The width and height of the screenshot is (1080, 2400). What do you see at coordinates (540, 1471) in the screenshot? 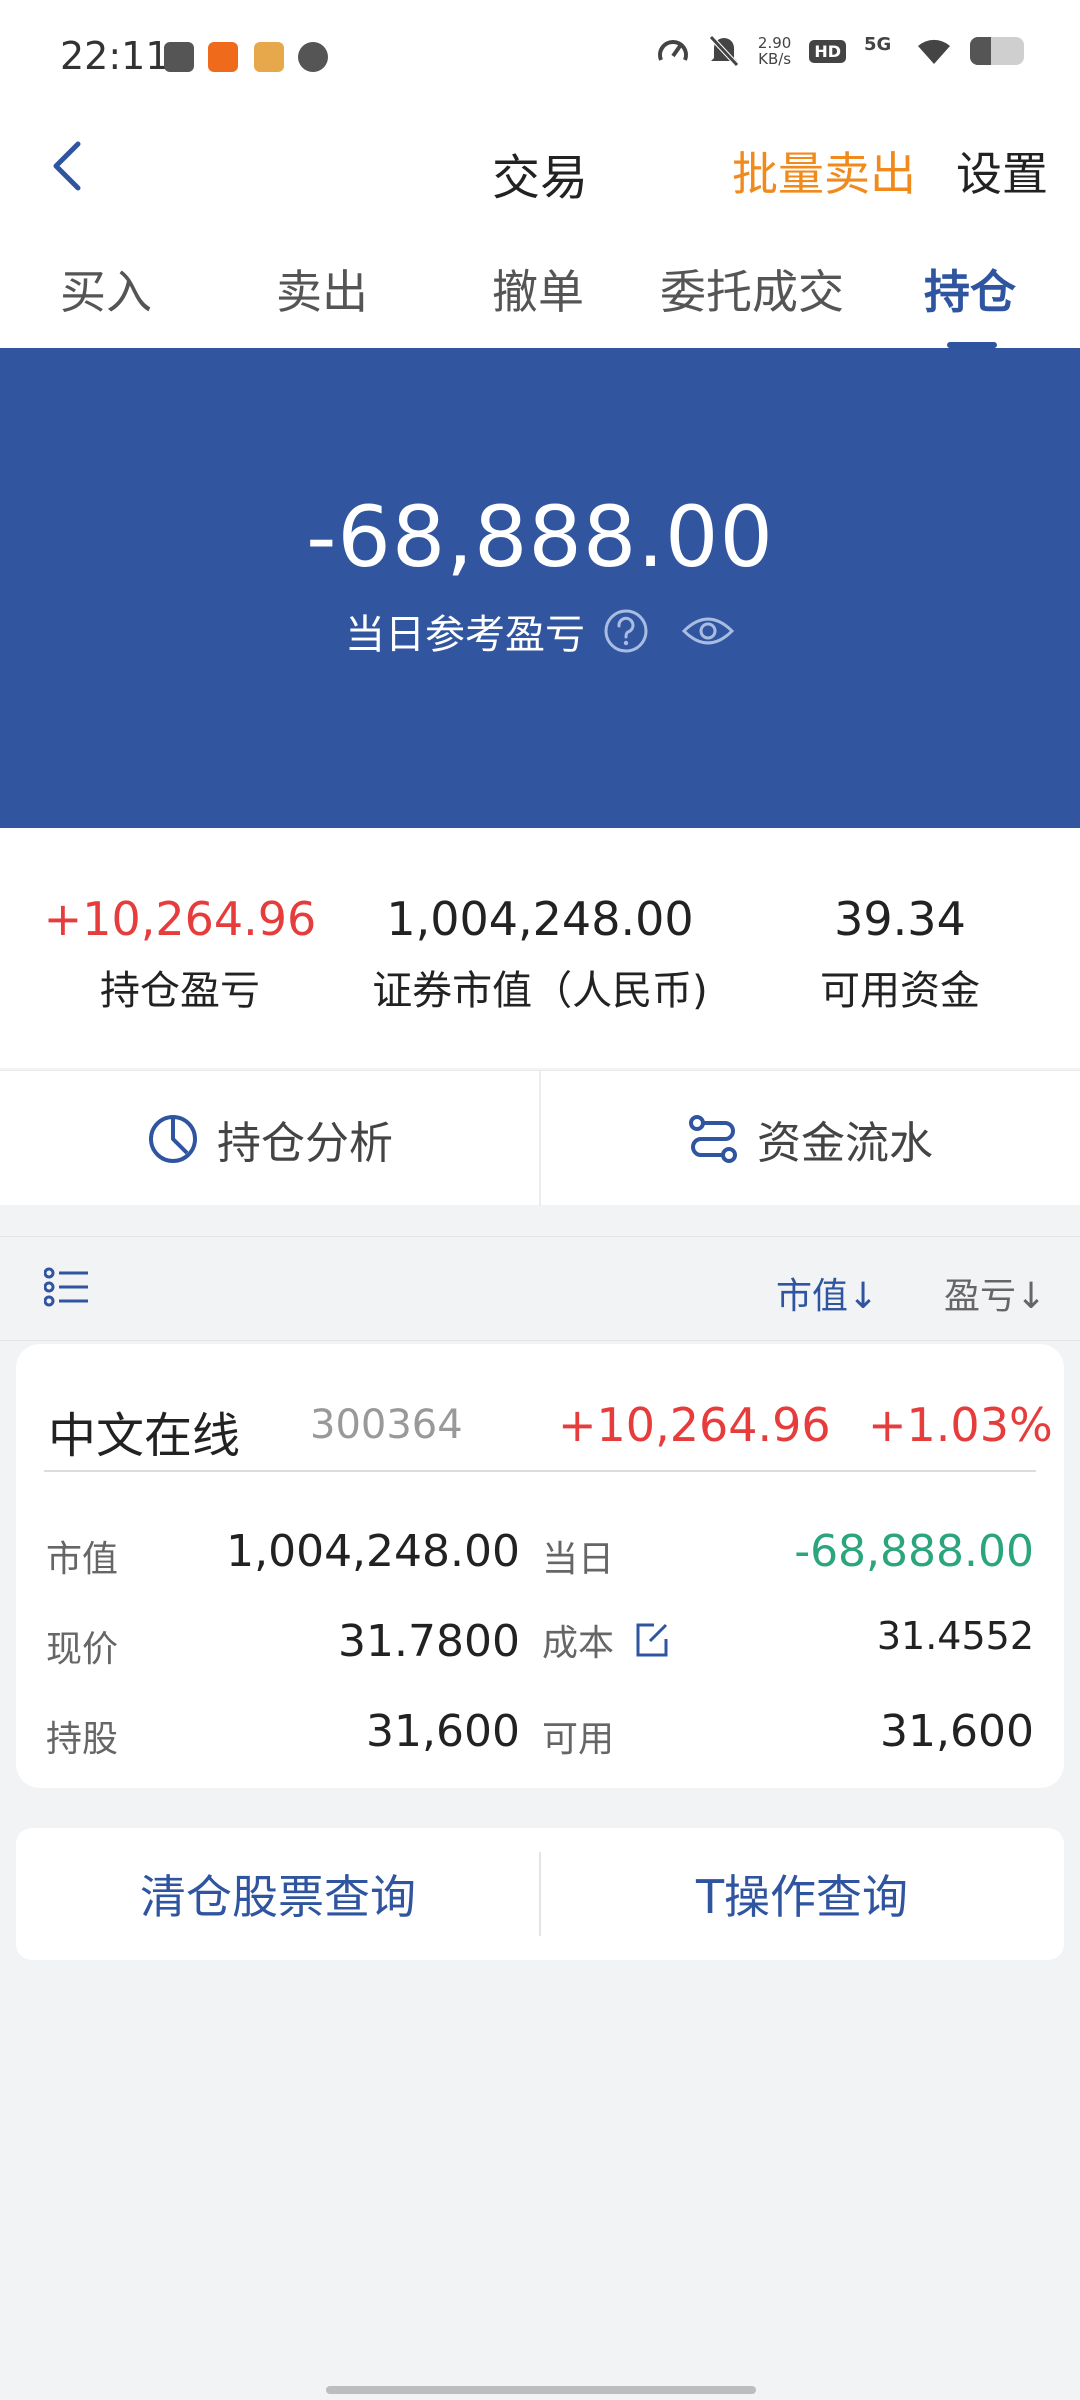
I see `divider` at bounding box center [540, 1471].